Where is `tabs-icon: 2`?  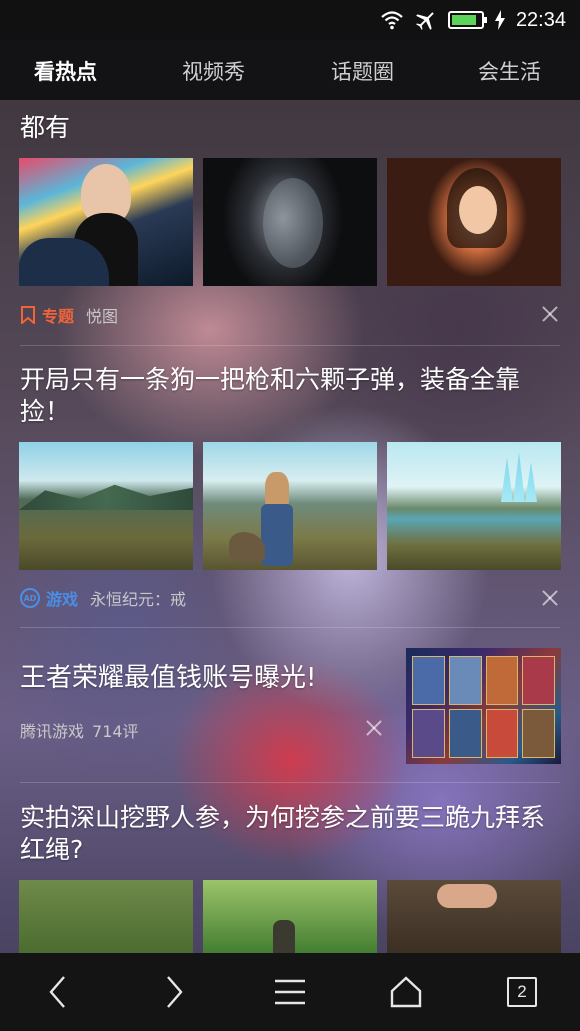
tabs-icon: 2 is located at coordinates (522, 992).